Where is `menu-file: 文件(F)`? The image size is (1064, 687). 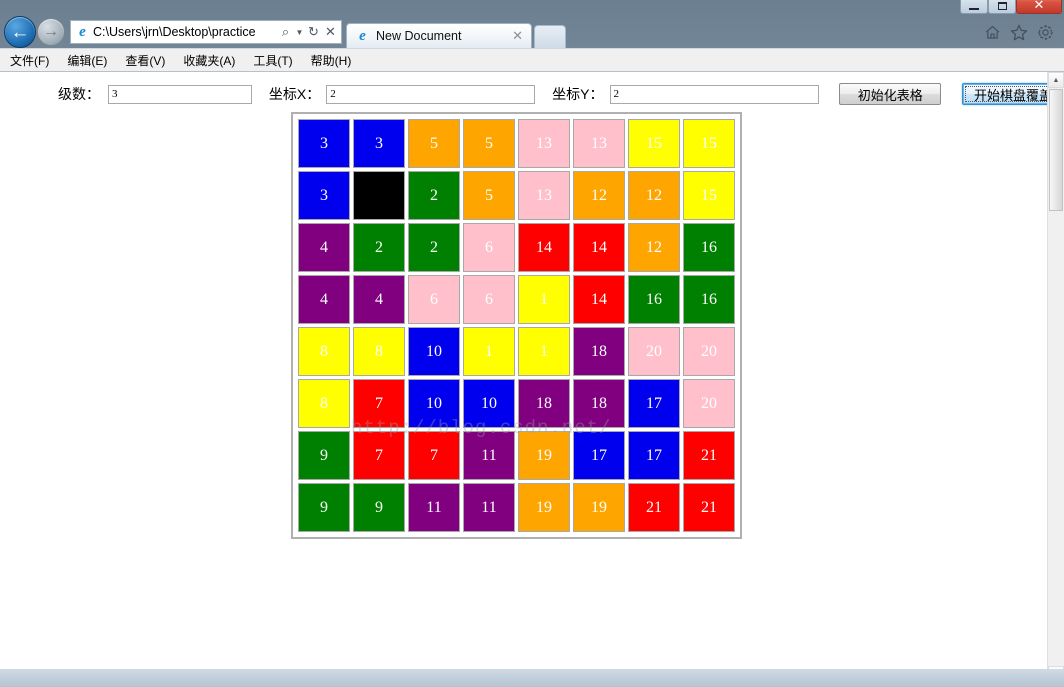
menu-file: 文件(F) is located at coordinates (29, 60).